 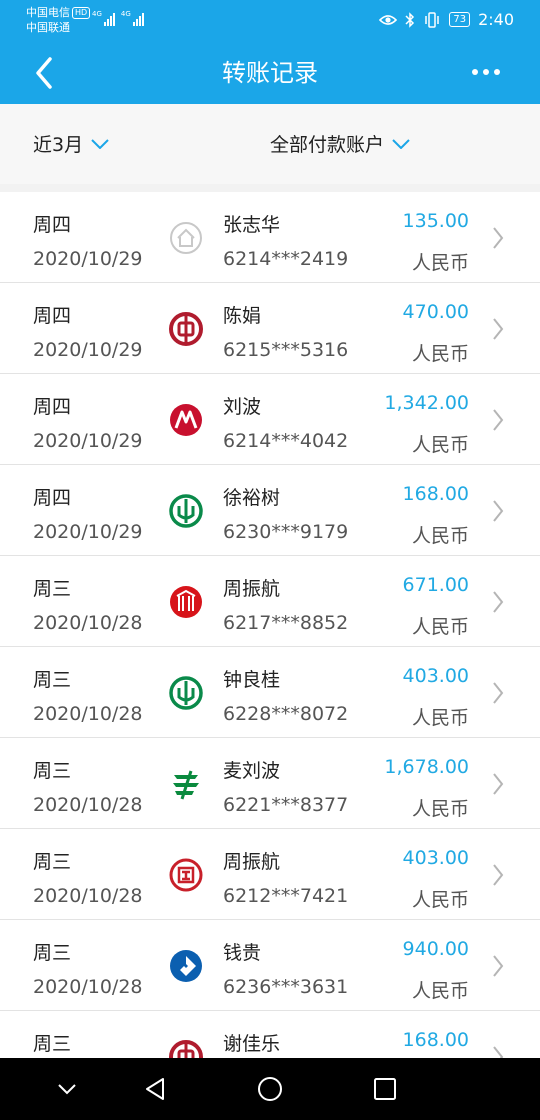 What do you see at coordinates (435, 312) in the screenshot?
I see `transfer-amount: 470.00` at bounding box center [435, 312].